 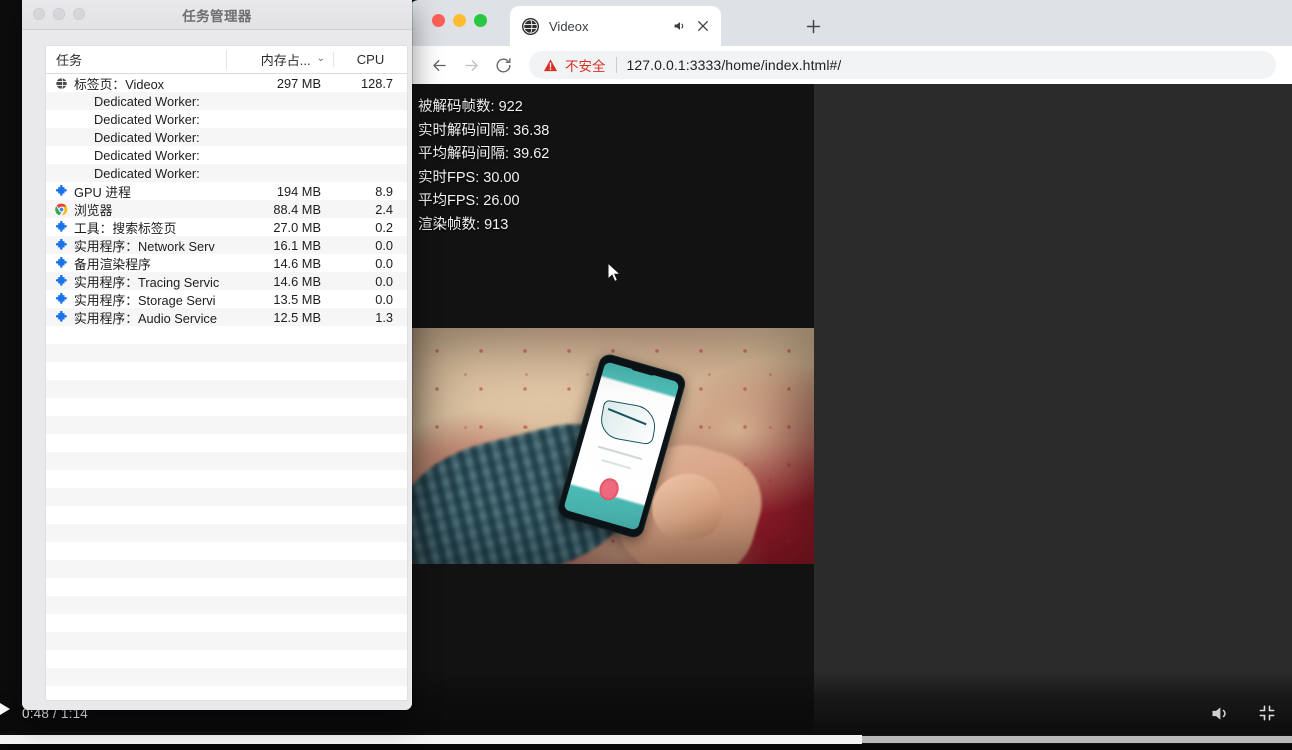 What do you see at coordinates (550, 65) in the screenshot?
I see `warning-triangle-icon` at bounding box center [550, 65].